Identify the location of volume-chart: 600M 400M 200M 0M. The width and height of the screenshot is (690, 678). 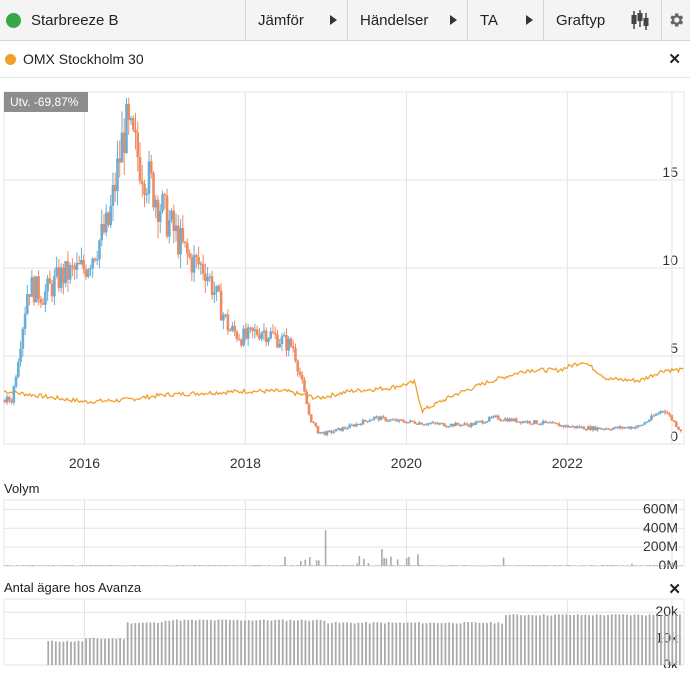
(345, 533).